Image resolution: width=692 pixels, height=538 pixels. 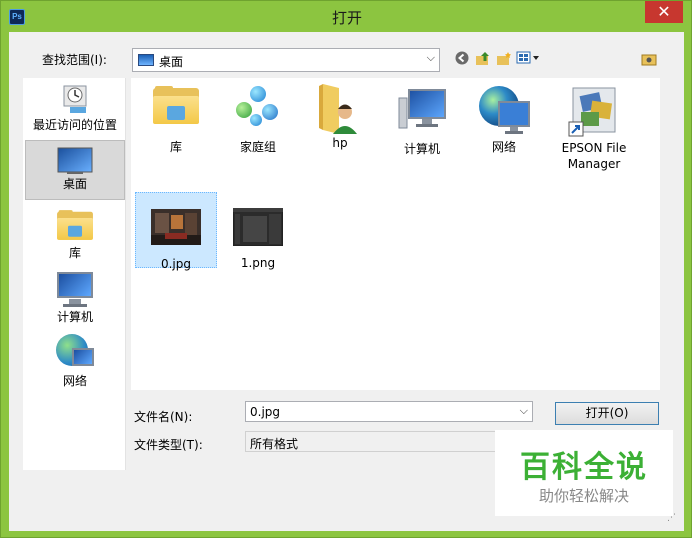 What do you see at coordinates (74, 184) in the screenshot?
I see `place-label: 桌面` at bounding box center [74, 184].